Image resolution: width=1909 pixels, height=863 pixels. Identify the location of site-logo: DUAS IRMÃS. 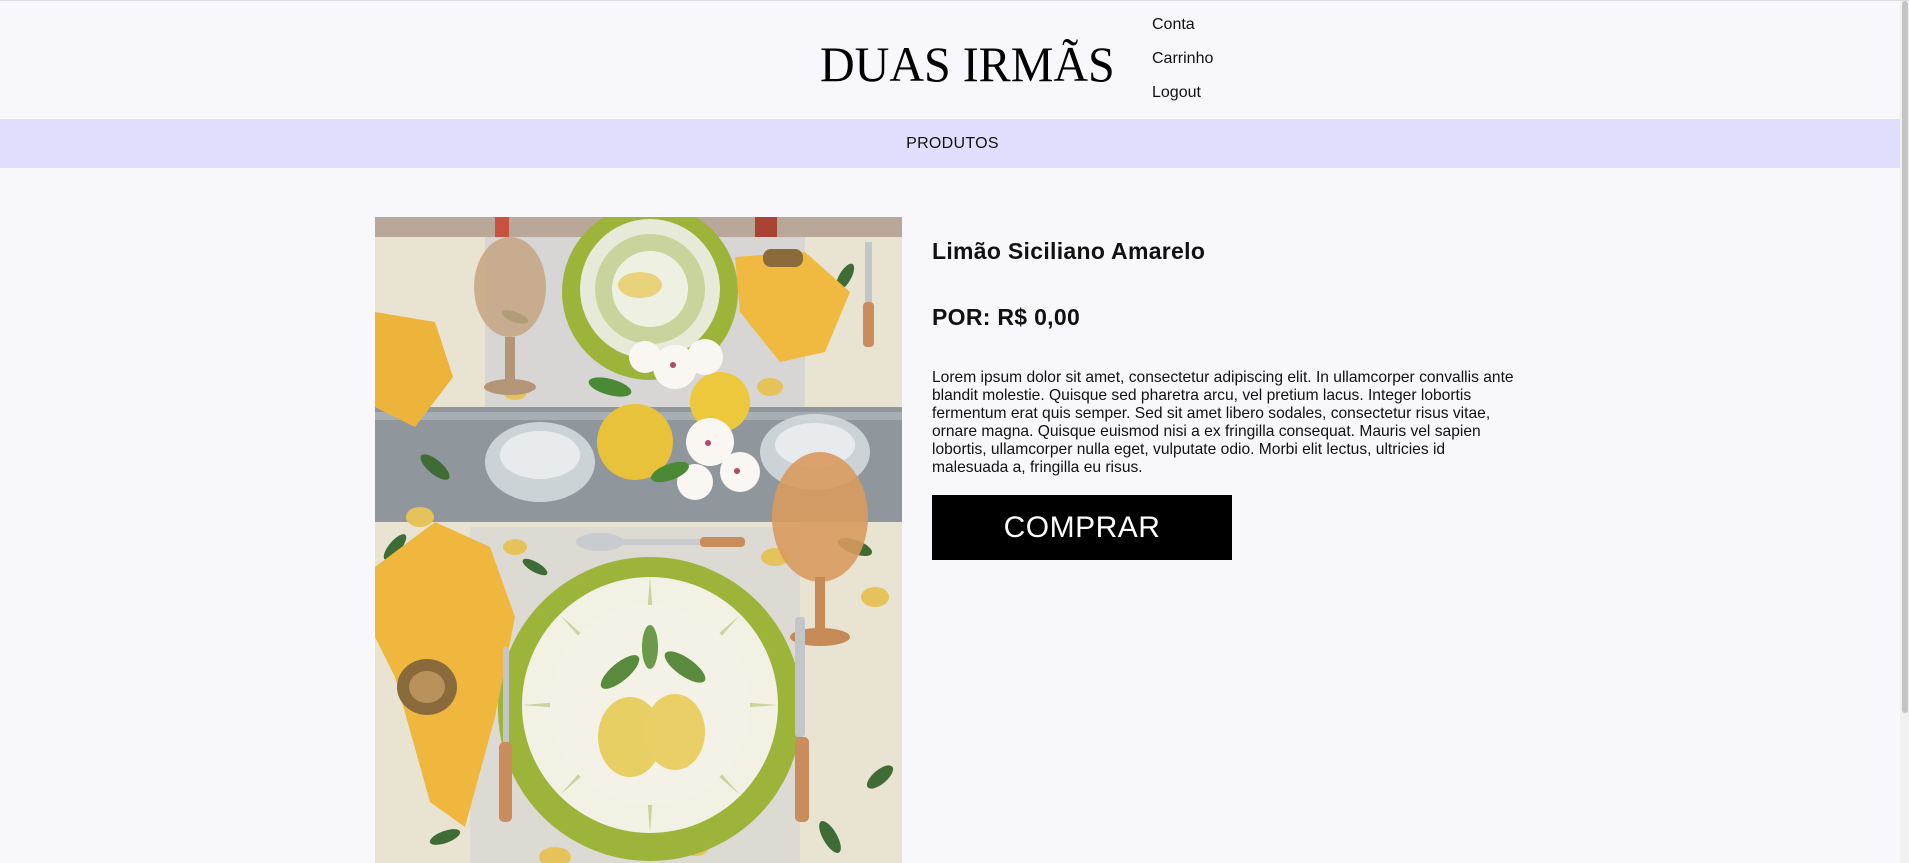
(967, 64).